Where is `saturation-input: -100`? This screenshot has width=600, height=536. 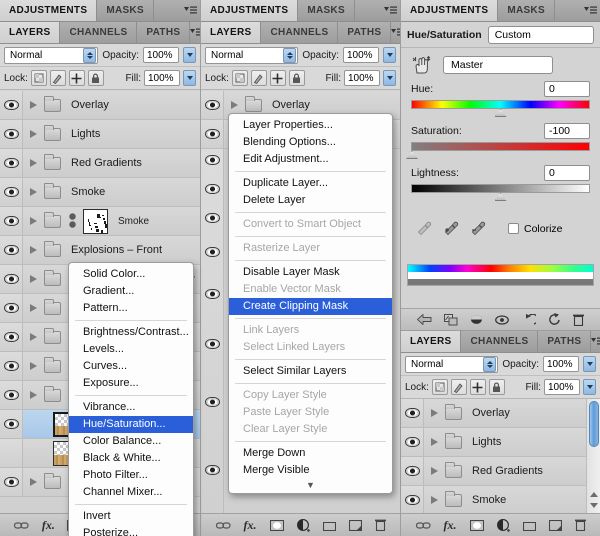 saturation-input: -100 is located at coordinates (567, 131).